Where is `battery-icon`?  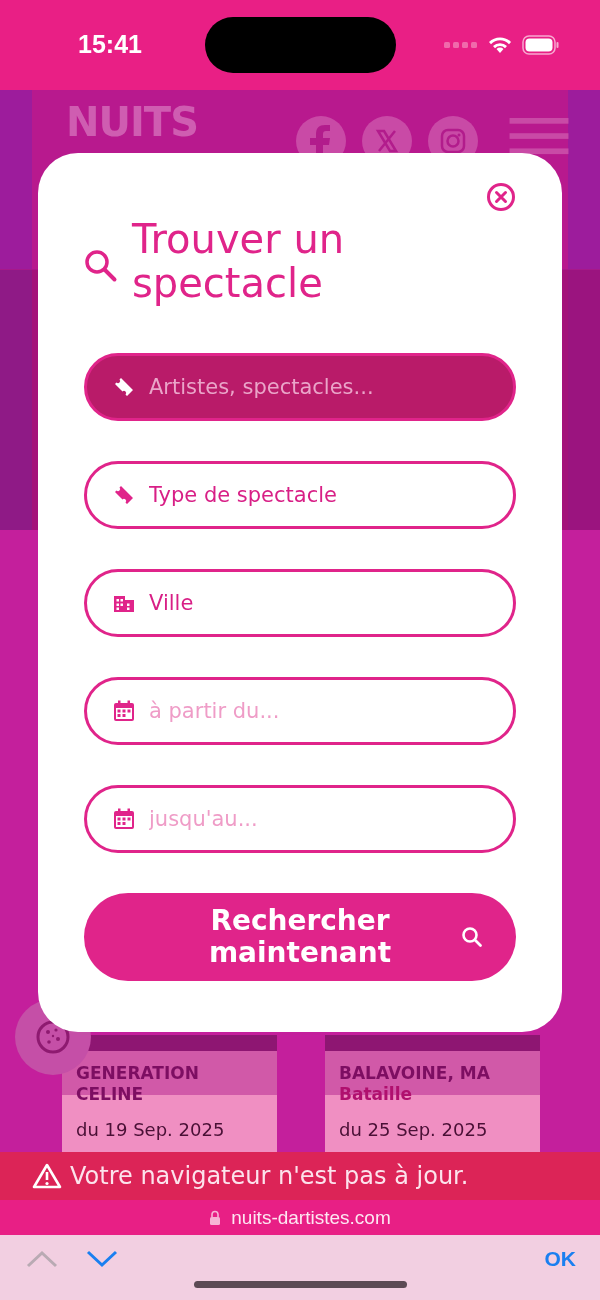
battery-icon is located at coordinates (541, 45).